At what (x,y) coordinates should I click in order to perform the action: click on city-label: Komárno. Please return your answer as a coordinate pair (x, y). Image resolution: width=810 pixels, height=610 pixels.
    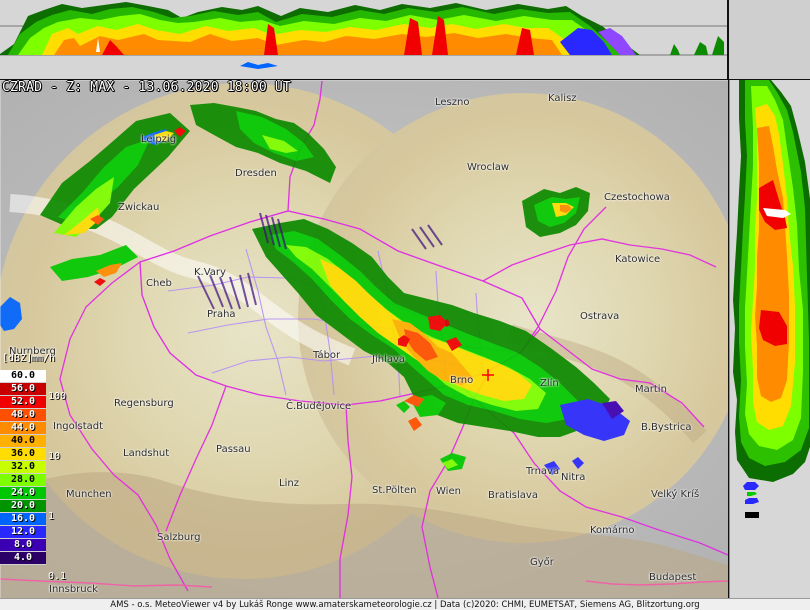
    Looking at the image, I should click on (612, 530).